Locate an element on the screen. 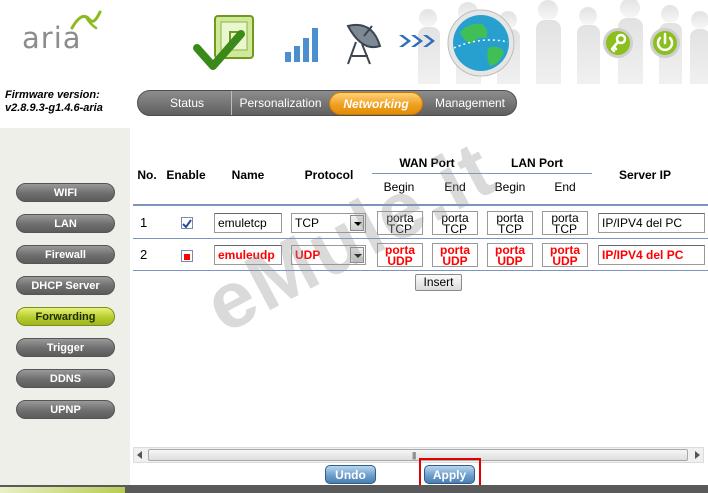  sidebar-item-firewall: Firewall is located at coordinates (65, 254).